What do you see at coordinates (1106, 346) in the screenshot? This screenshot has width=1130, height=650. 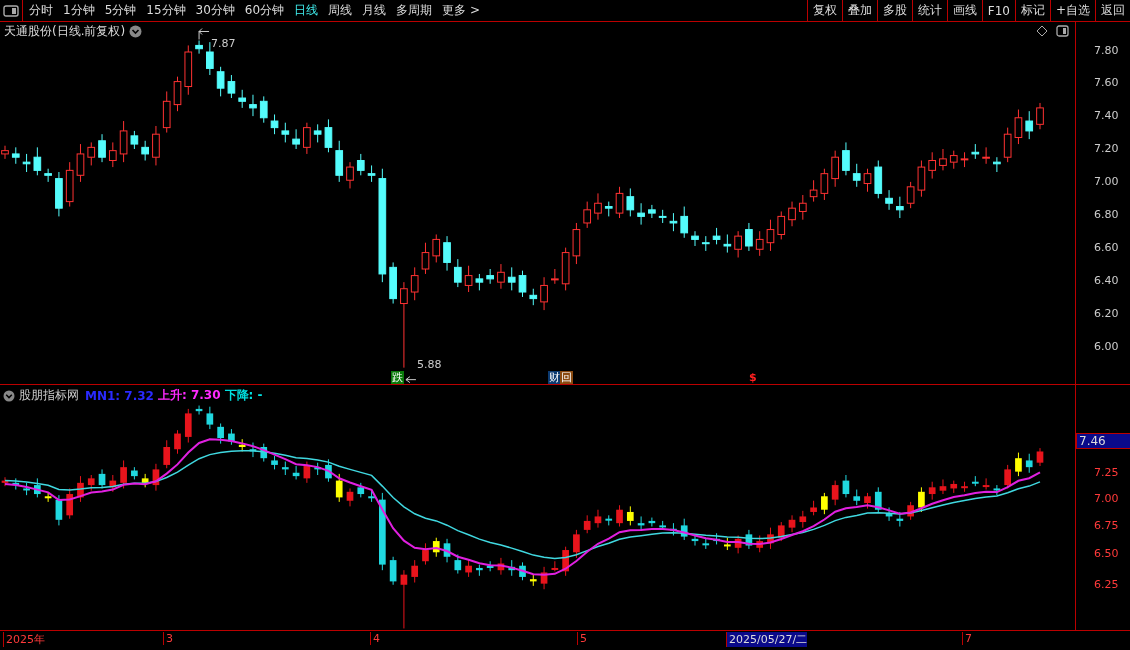 I see `axis-label: 6.00` at bounding box center [1106, 346].